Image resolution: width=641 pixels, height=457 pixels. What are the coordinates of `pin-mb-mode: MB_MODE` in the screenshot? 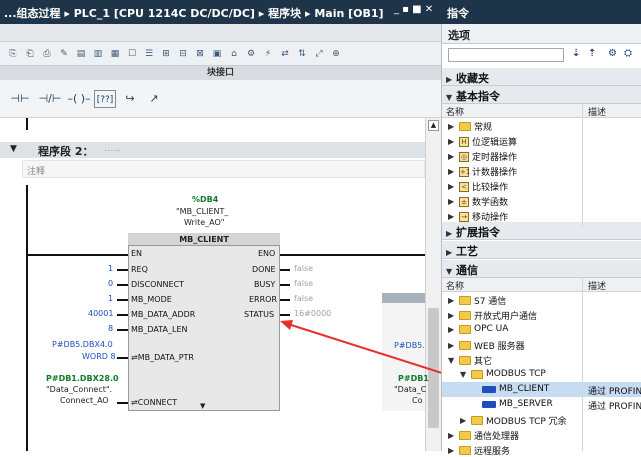 It's located at (151, 299).